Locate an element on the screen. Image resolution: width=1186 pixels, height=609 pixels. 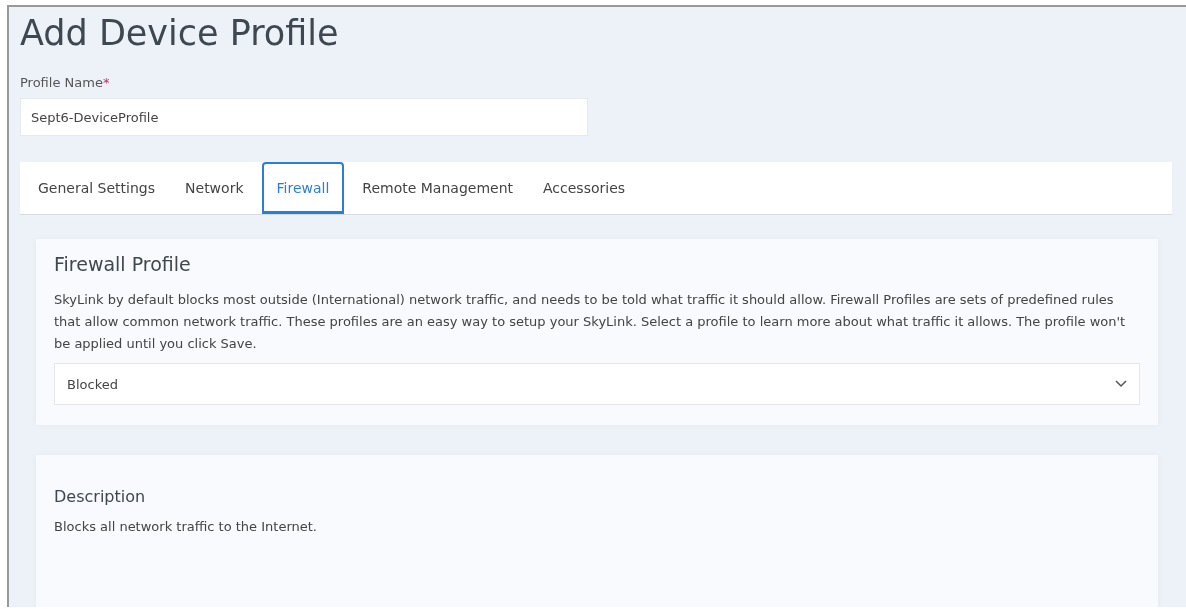
tab: Remote Management is located at coordinates (437, 188).